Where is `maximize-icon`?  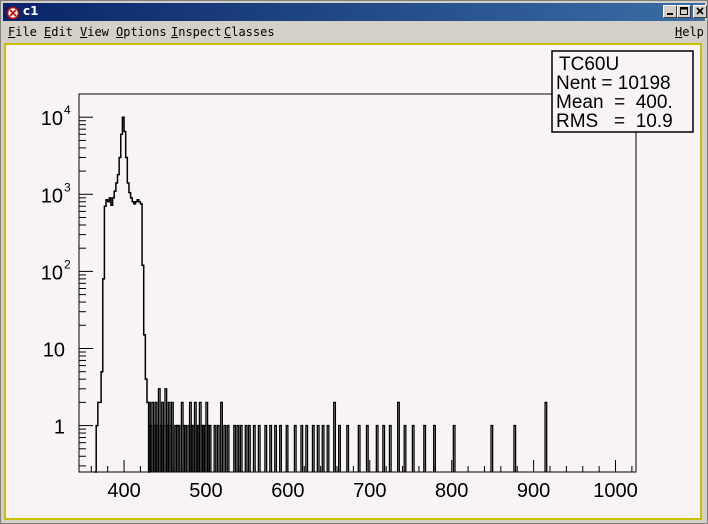 maximize-icon is located at coordinates (684, 11).